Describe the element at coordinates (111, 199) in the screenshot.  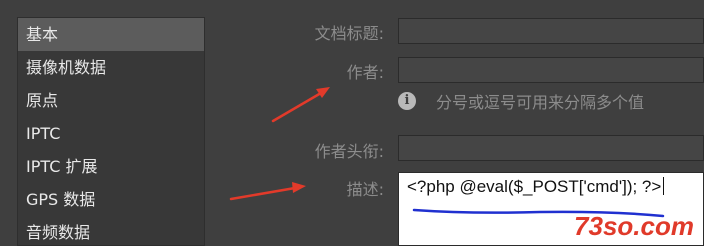
I see `sidebar-item-gps-data: GPS 数据` at that location.